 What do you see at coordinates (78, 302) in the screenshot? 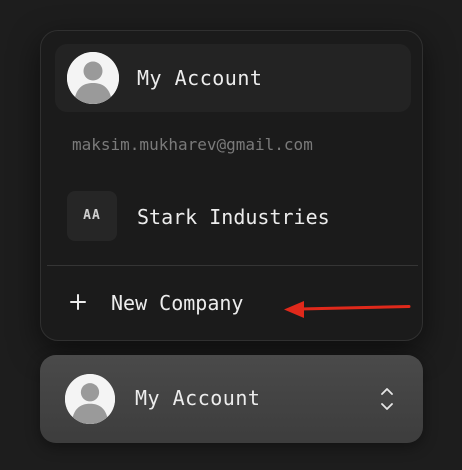
I see `plus-icon` at bounding box center [78, 302].